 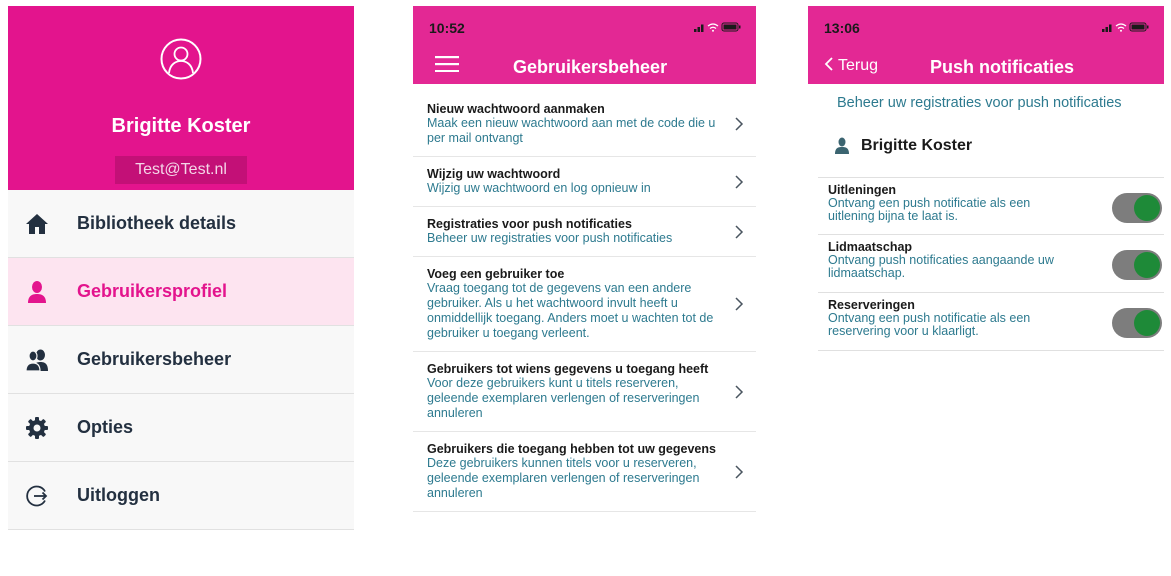 What do you see at coordinates (496, 274) in the screenshot?
I see `list-item-title: Voeg een gebruiker toe` at bounding box center [496, 274].